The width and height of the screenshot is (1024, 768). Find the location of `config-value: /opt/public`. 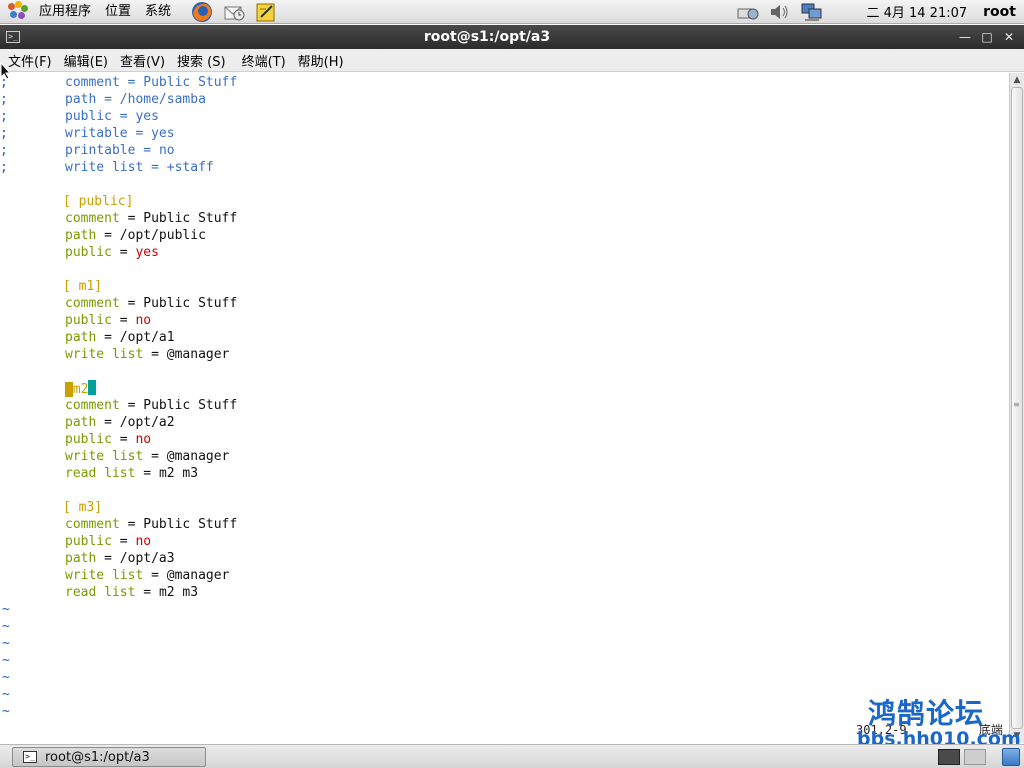

config-value: /opt/public is located at coordinates (162, 235).